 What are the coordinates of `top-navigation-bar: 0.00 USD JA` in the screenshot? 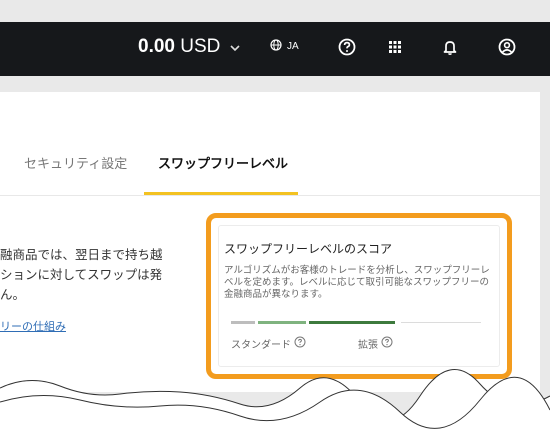 It's located at (275, 49).